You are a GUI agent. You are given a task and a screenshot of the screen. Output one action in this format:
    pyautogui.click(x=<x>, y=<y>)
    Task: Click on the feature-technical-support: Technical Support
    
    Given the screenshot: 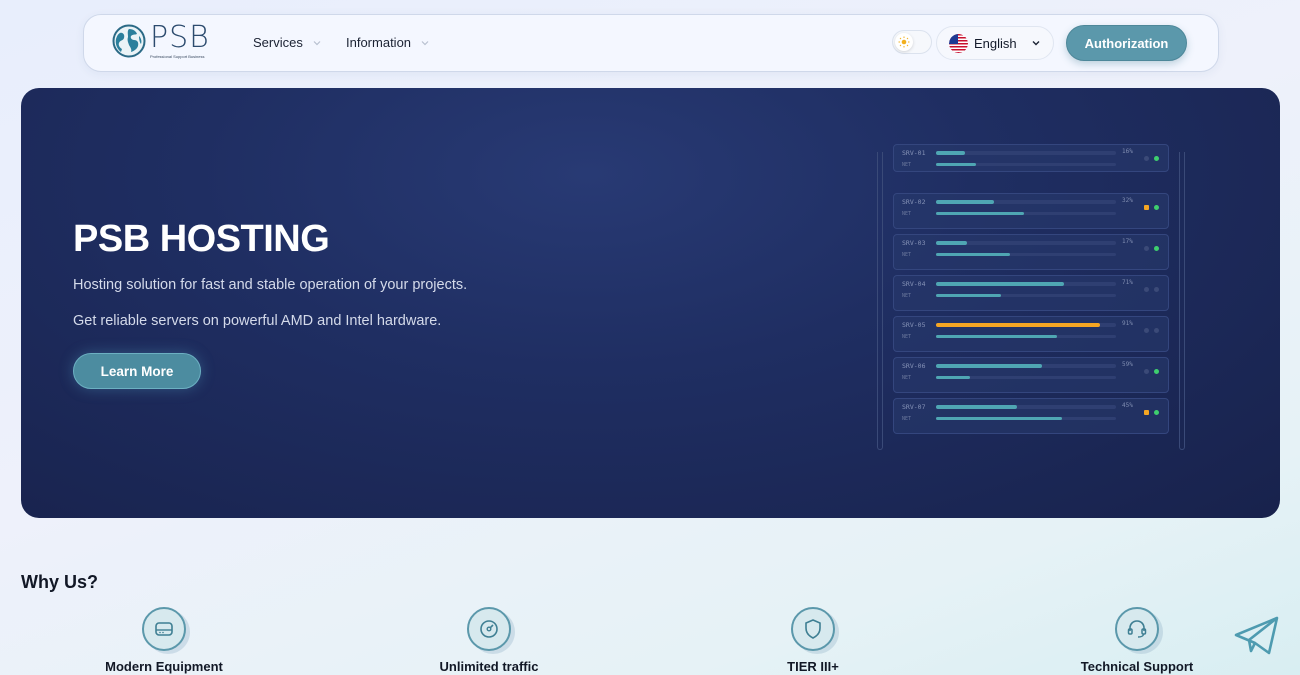 What is the action you would take?
    pyautogui.click(x=1137, y=640)
    